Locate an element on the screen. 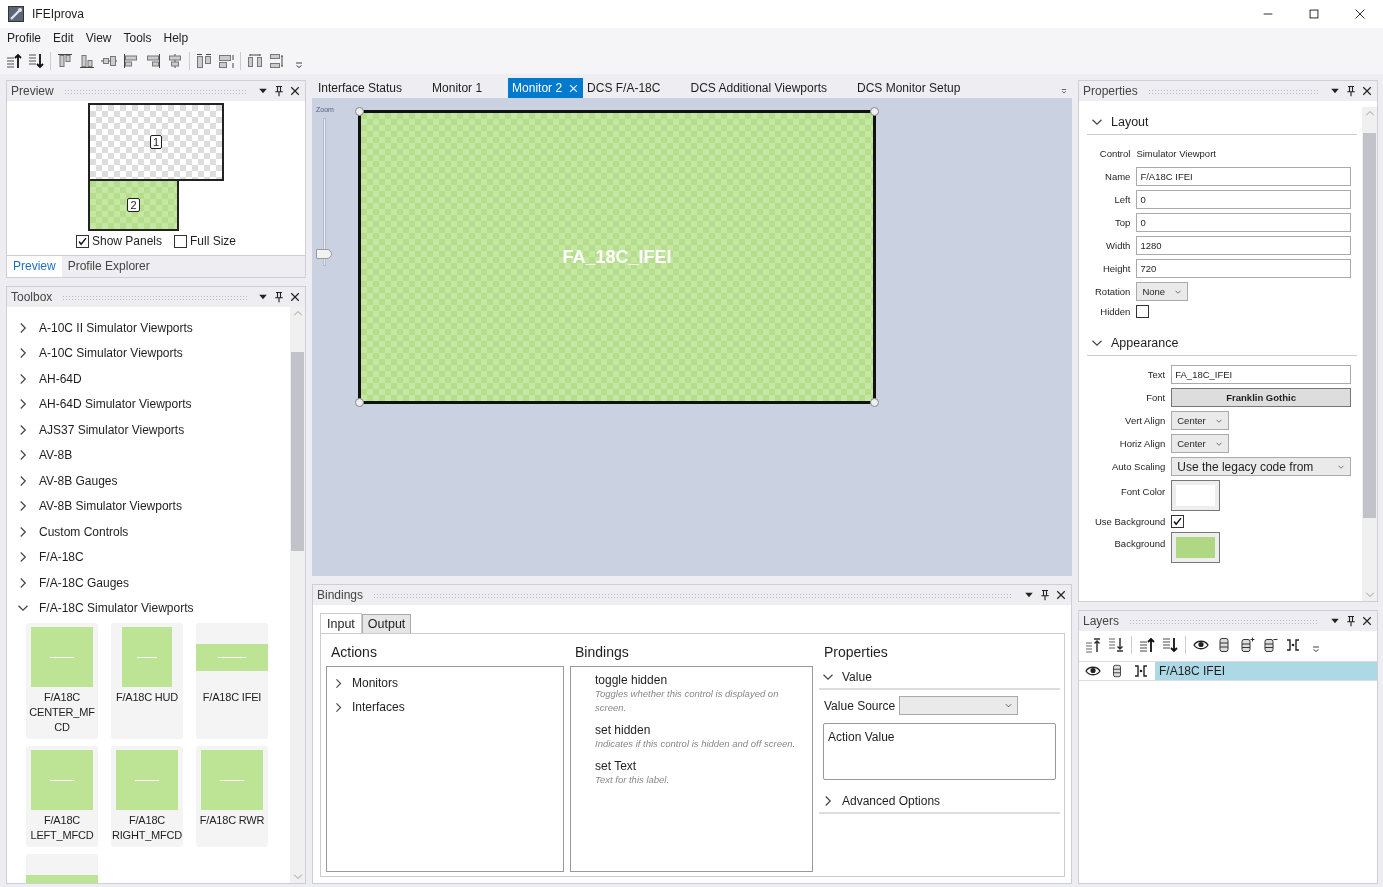 The height and width of the screenshot is (887, 1383). property-label: Control is located at coordinates (1114, 153).